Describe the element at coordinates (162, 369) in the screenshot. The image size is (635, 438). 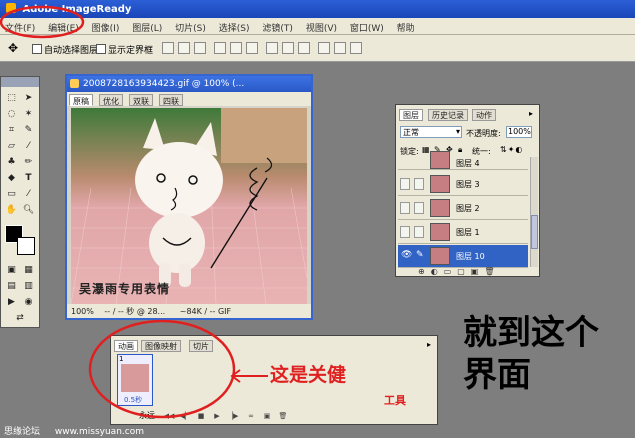
I see `animation-highlight-circle` at that location.